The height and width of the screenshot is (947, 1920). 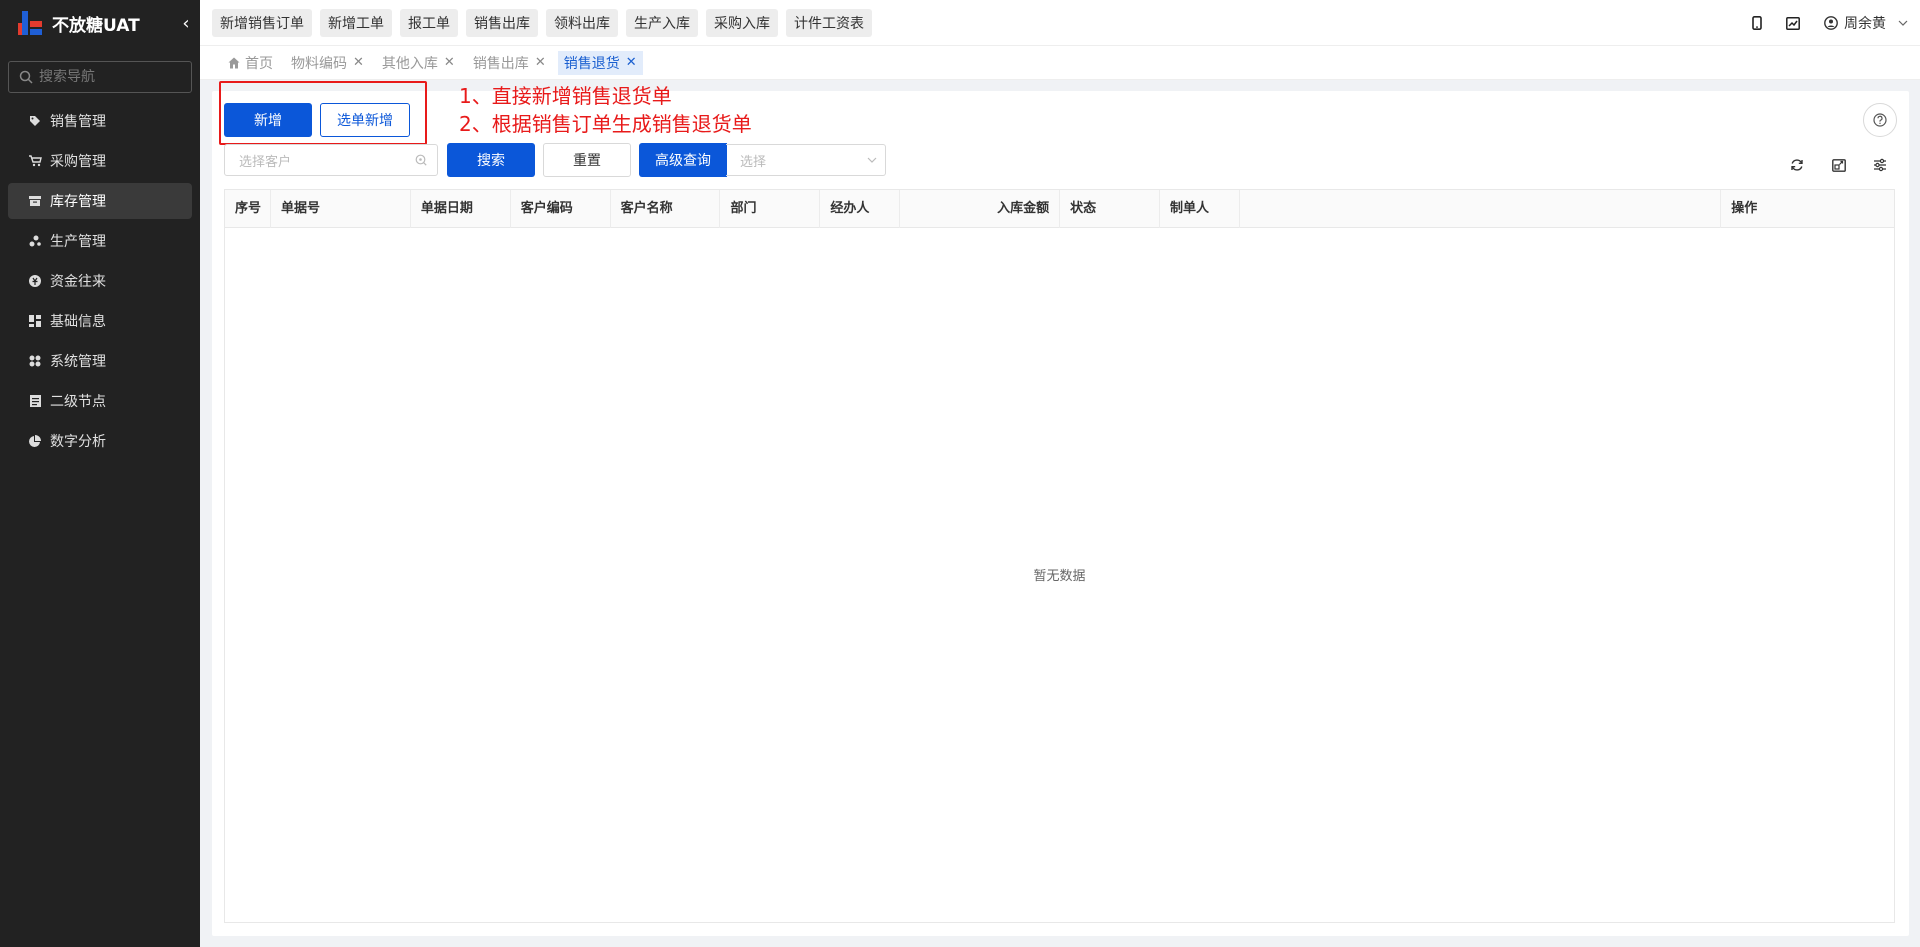 What do you see at coordinates (753, 162) in the screenshot?
I see `advanced-select-placeholder: 选择` at bounding box center [753, 162].